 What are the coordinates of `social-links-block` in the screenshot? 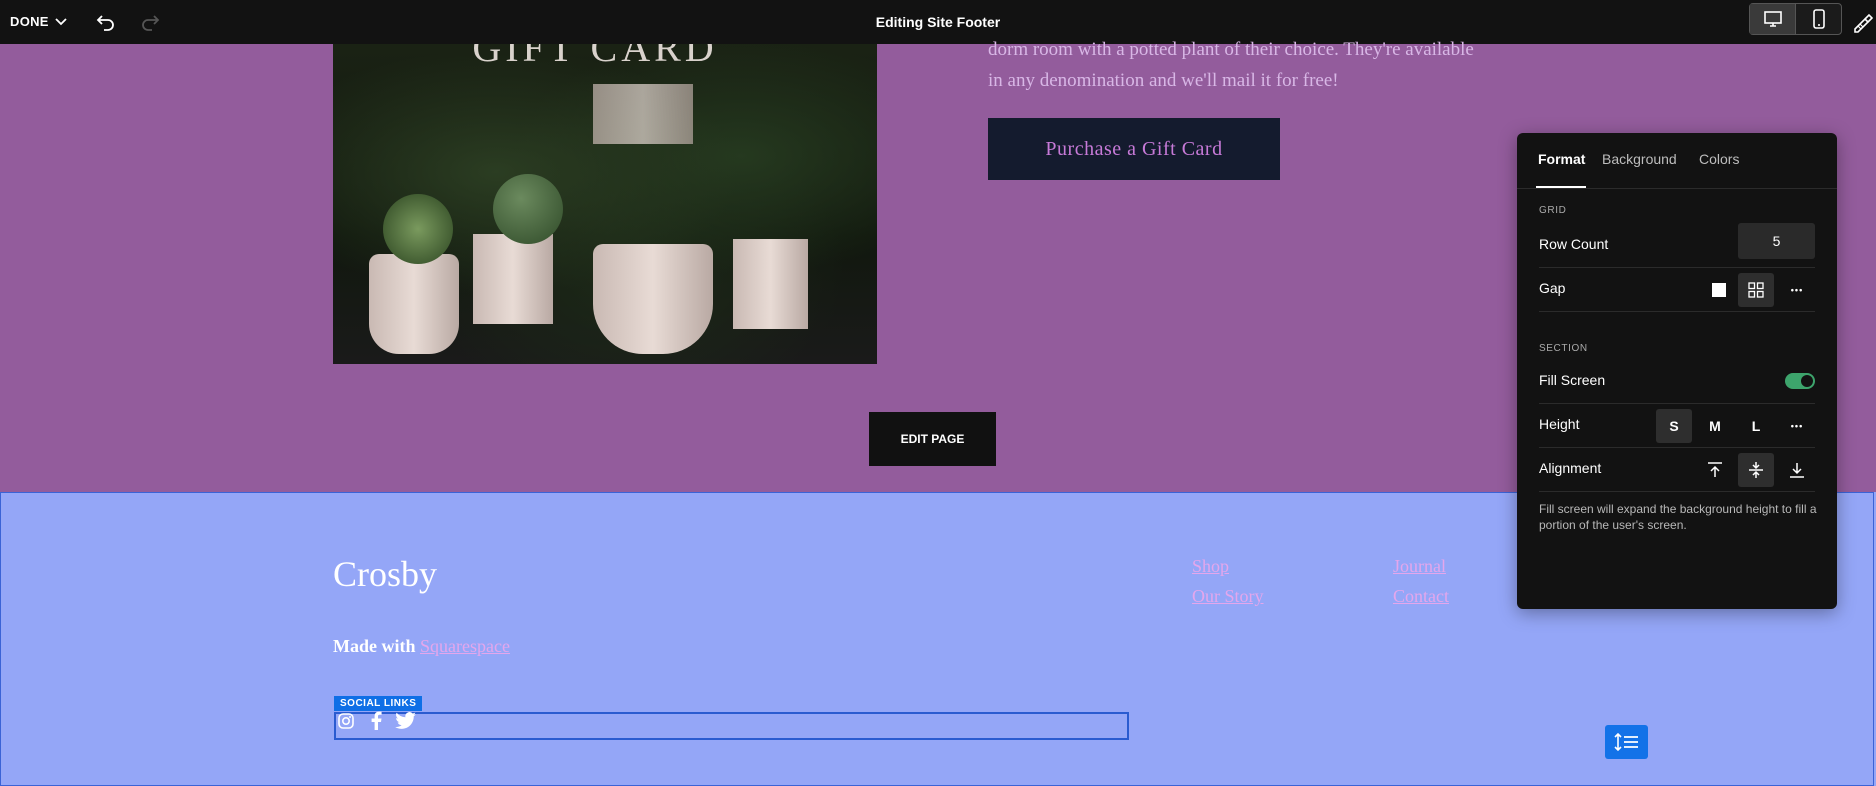 It's located at (731, 726).